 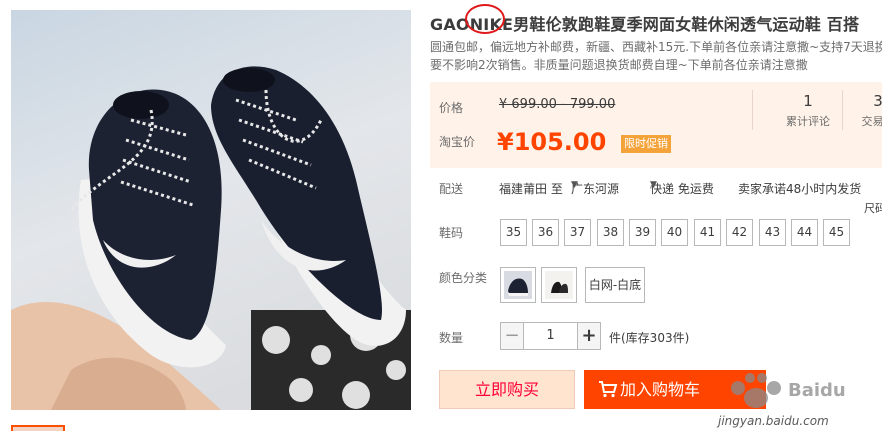 I want to click on cart-icon, so click(x=608, y=389).